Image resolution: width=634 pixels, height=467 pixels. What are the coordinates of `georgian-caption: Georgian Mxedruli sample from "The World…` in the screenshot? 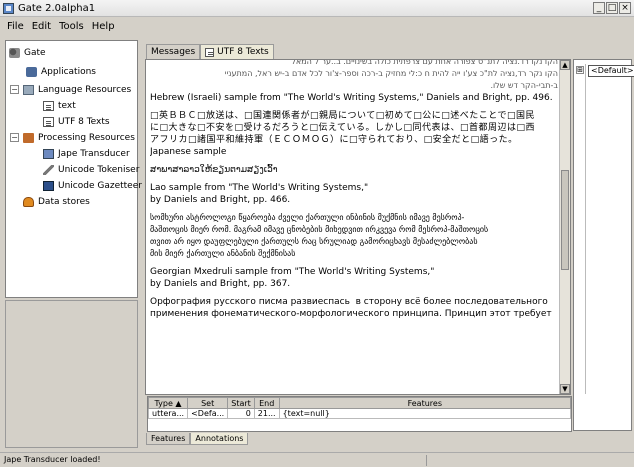 It's located at (292, 272).